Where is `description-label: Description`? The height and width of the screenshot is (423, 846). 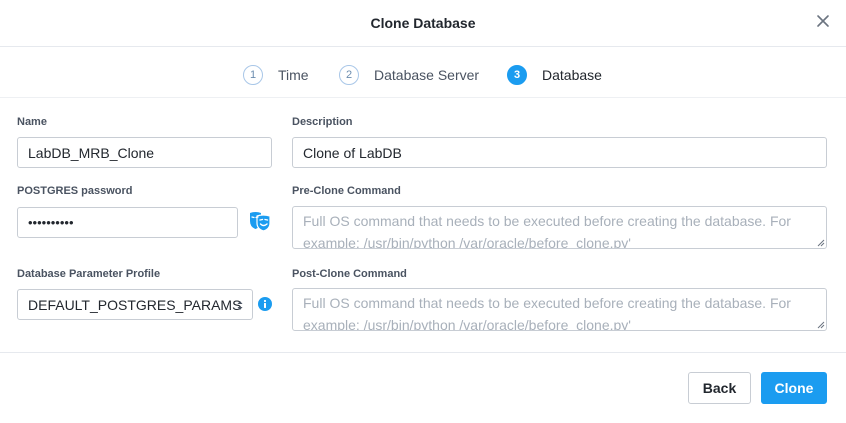
description-label: Description is located at coordinates (322, 122).